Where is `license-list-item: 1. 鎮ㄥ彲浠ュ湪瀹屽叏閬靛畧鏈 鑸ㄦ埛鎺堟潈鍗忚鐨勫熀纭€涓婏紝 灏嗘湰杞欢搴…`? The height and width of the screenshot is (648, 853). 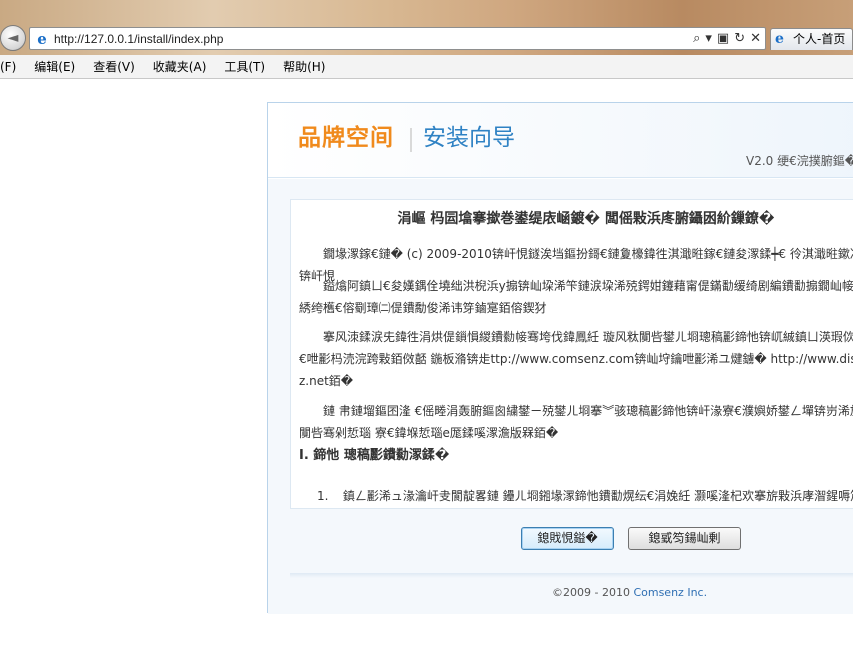
license-list-item: 1. 鎮ㄥ彲浠ュ湪瀹屽叏閬靛畧鏈 鑸ㄦ埛鎺堟潈鍗忚鐨勫熀纭€涓婏紝 灏嗘湰杞欢搴… is located at coordinates (585, 496).